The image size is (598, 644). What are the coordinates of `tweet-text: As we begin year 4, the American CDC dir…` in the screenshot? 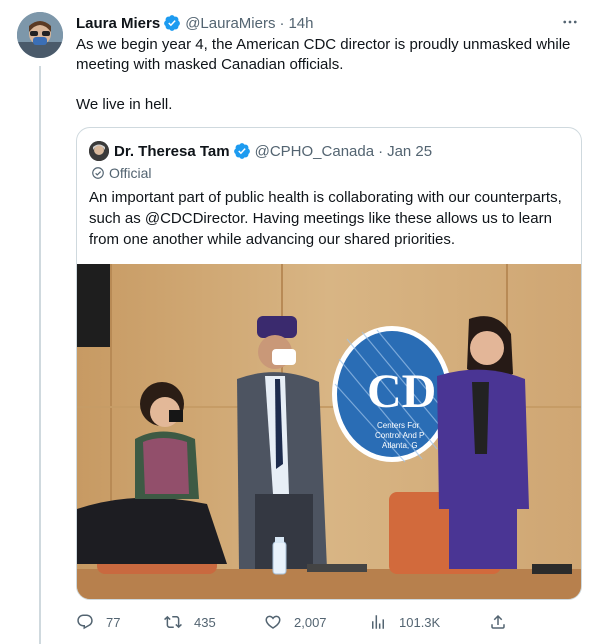 It's located at (323, 74).